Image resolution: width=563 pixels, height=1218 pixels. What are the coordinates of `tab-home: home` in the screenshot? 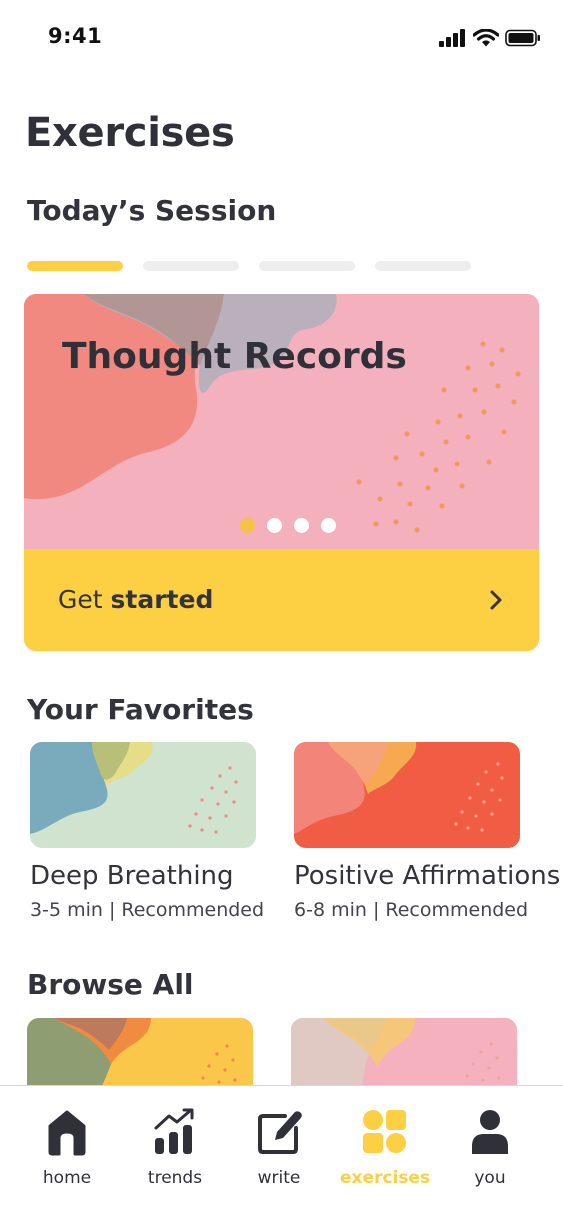 It's located at (67, 1147).